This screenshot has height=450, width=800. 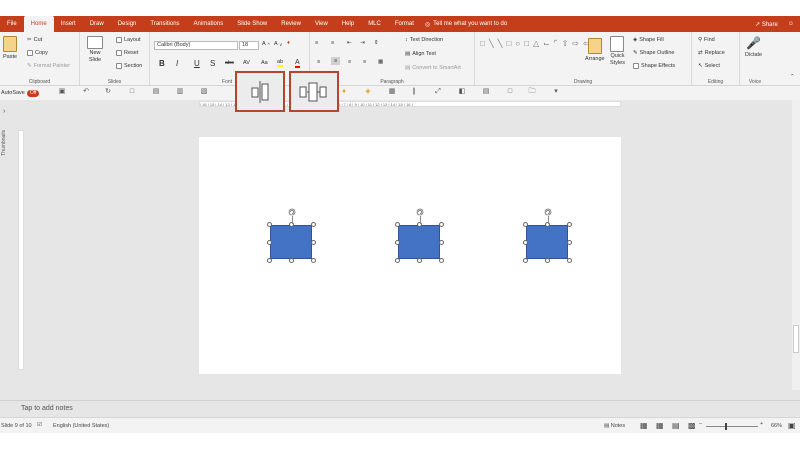 What do you see at coordinates (438, 92) in the screenshot?
I see `qat-fullscreen-icon: ⤢` at bounding box center [438, 92].